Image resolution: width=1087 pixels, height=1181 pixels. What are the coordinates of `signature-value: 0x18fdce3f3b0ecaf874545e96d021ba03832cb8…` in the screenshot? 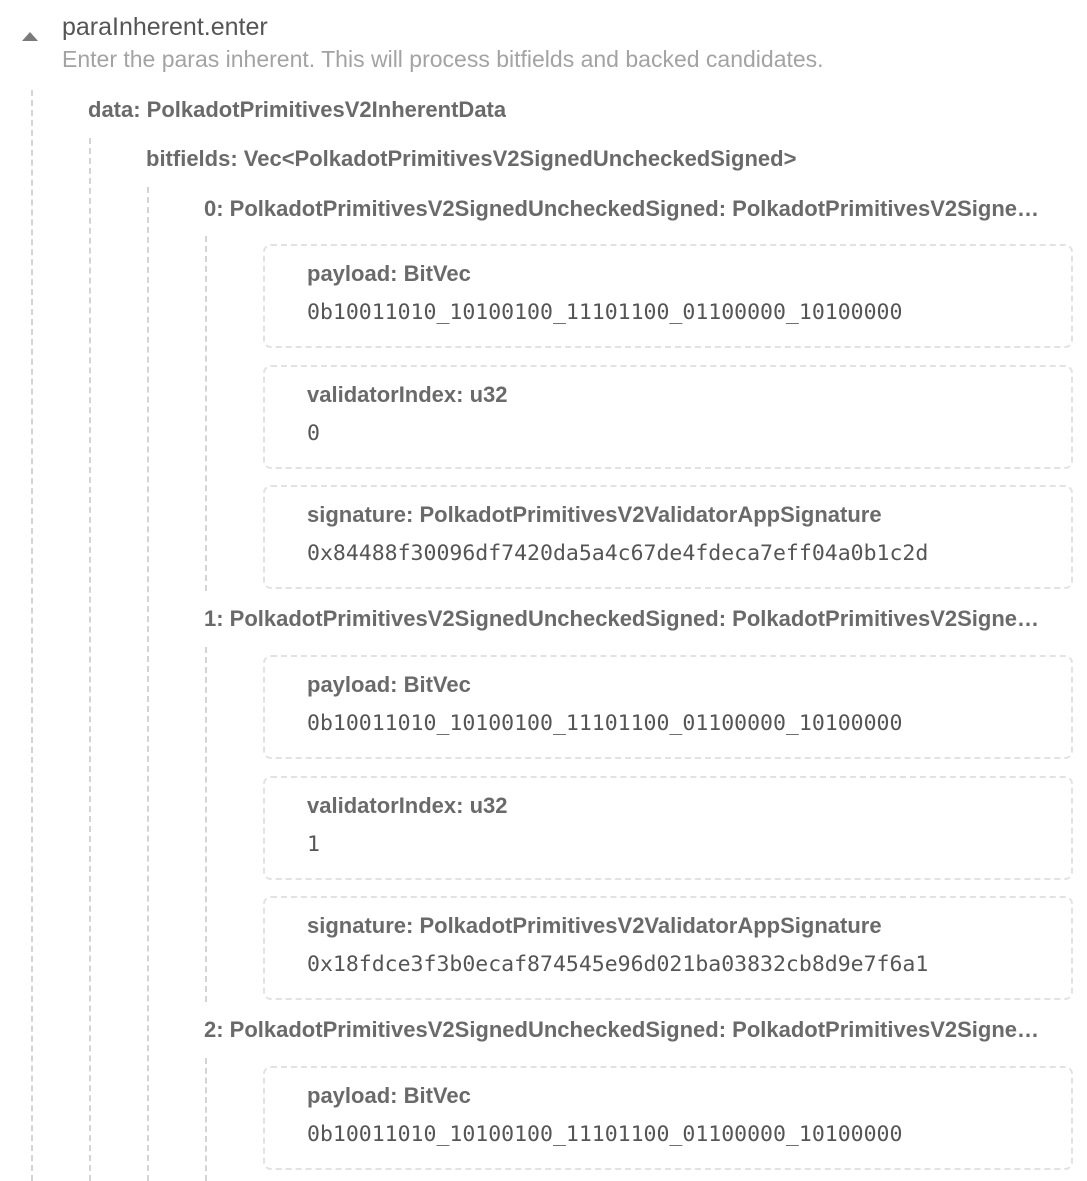 It's located at (618, 964).